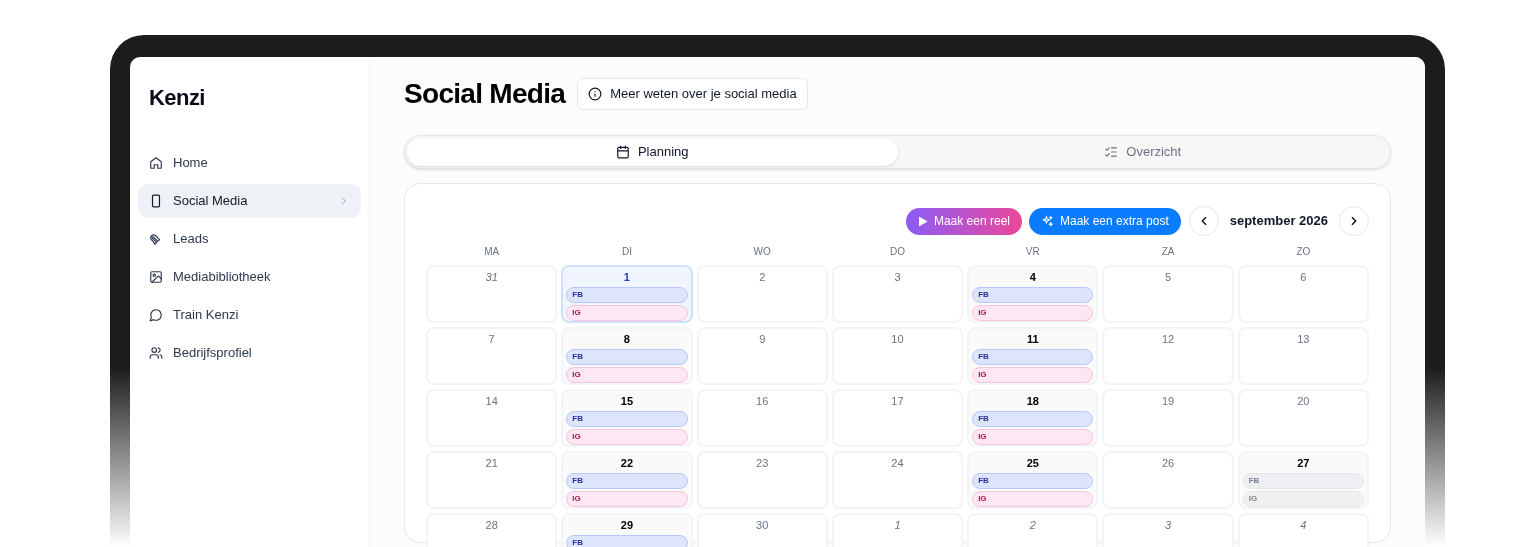  I want to click on month-label: september 2026, so click(1278, 221).